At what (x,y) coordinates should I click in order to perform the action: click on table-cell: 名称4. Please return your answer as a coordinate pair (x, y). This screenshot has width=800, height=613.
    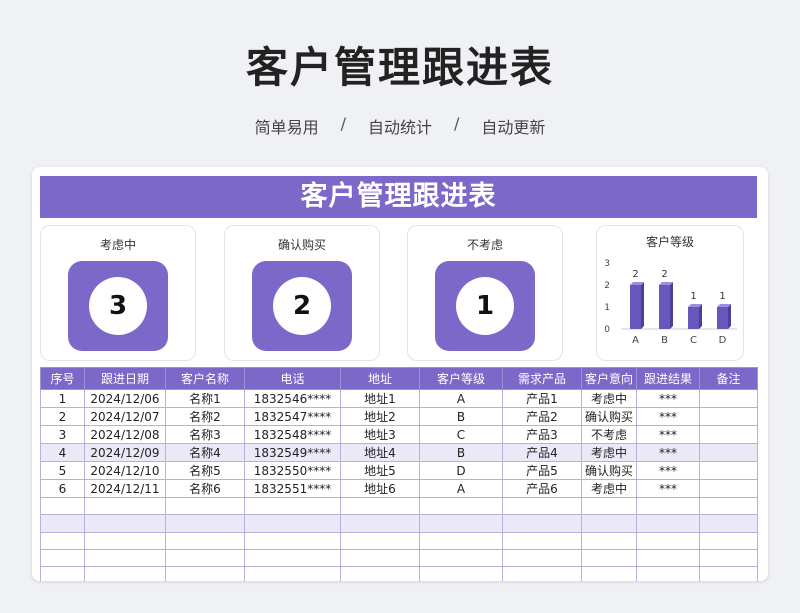
    Looking at the image, I should click on (205, 452).